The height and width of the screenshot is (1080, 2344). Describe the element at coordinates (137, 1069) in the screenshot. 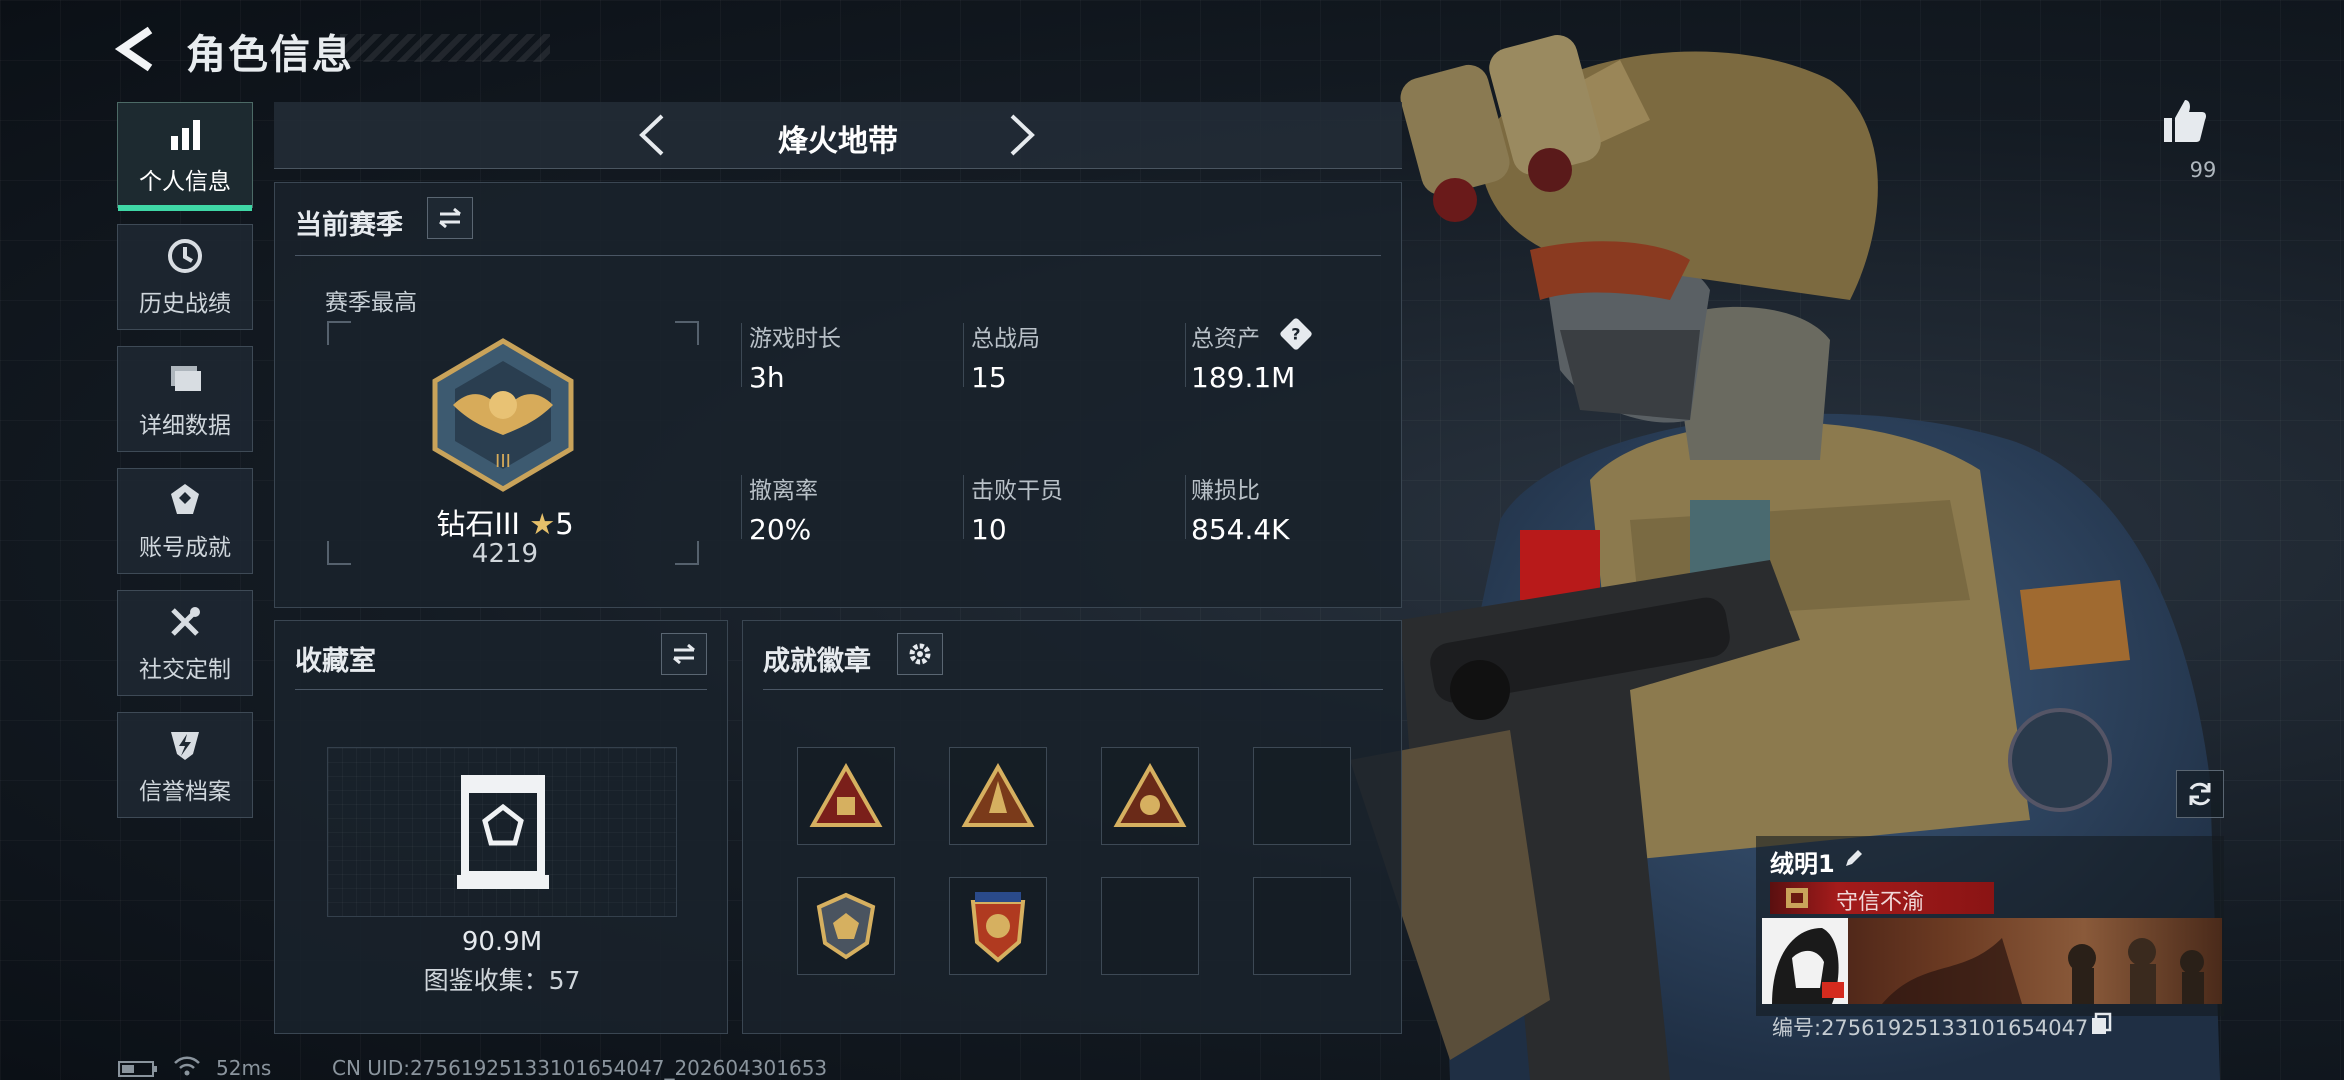

I see `battery-icon` at that location.